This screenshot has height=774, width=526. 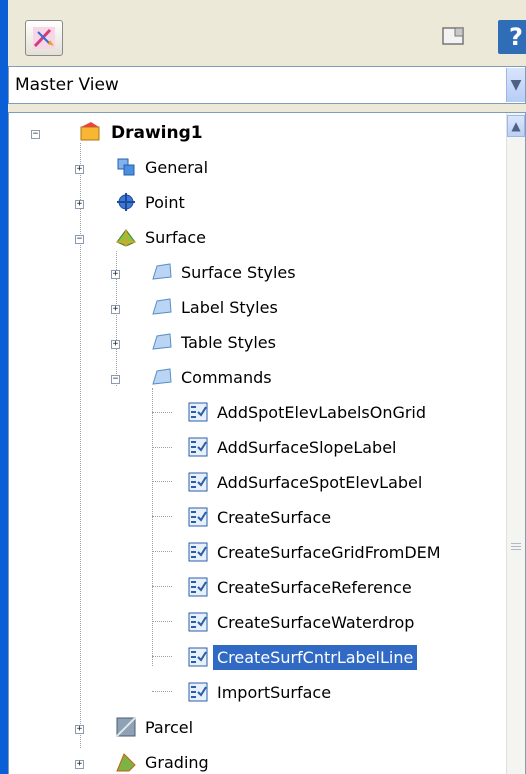 I want to click on pick-object-button, so click(x=44, y=38).